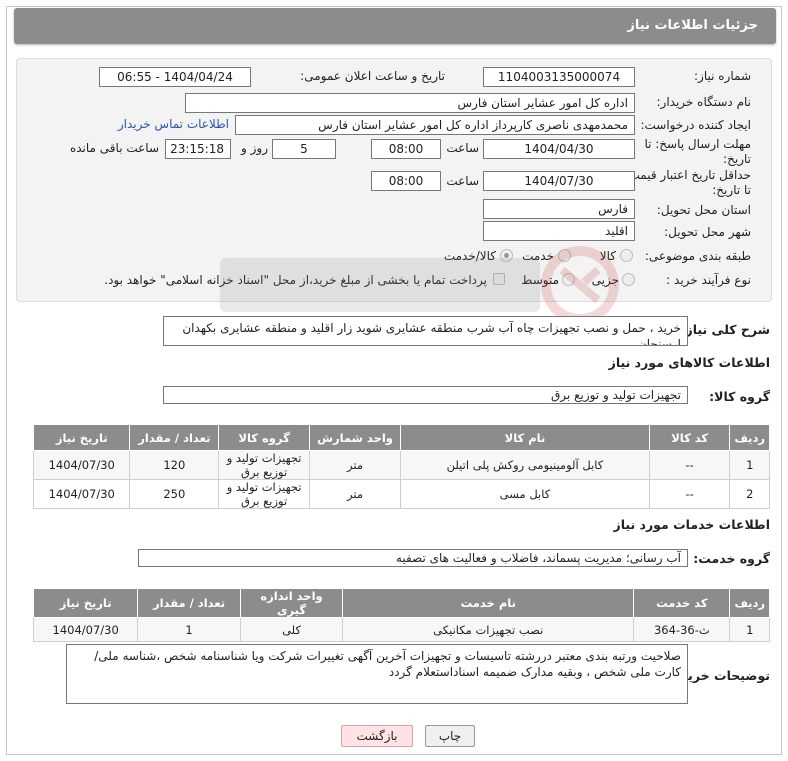 This screenshot has width=788, height=761. What do you see at coordinates (355, 437) in the screenshot?
I see `col-unit: واحد شمارش` at bounding box center [355, 437].